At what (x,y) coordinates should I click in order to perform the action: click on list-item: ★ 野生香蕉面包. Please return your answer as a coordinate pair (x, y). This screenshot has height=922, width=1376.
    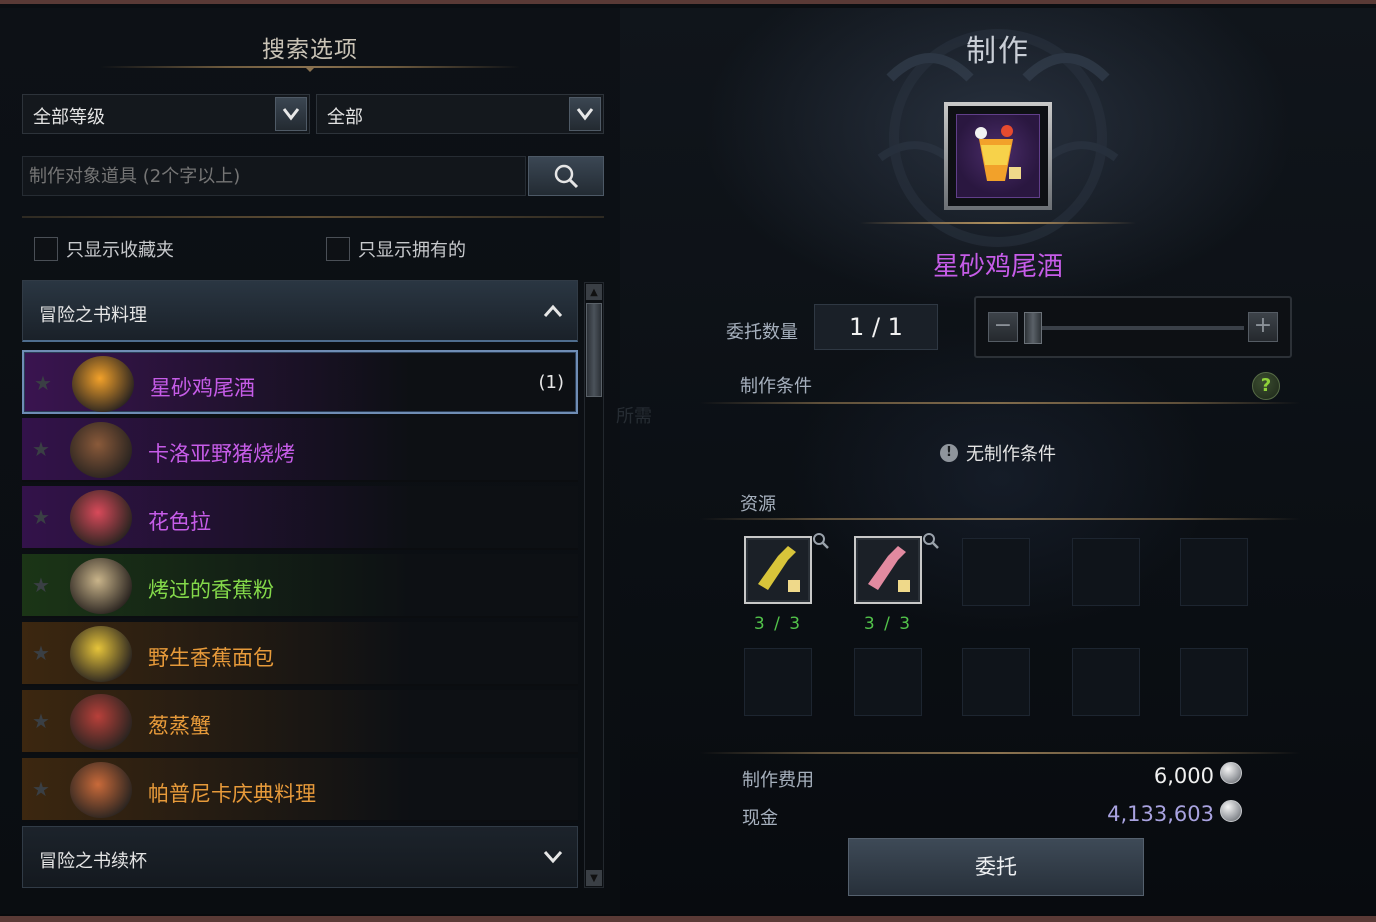
    Looking at the image, I should click on (300, 654).